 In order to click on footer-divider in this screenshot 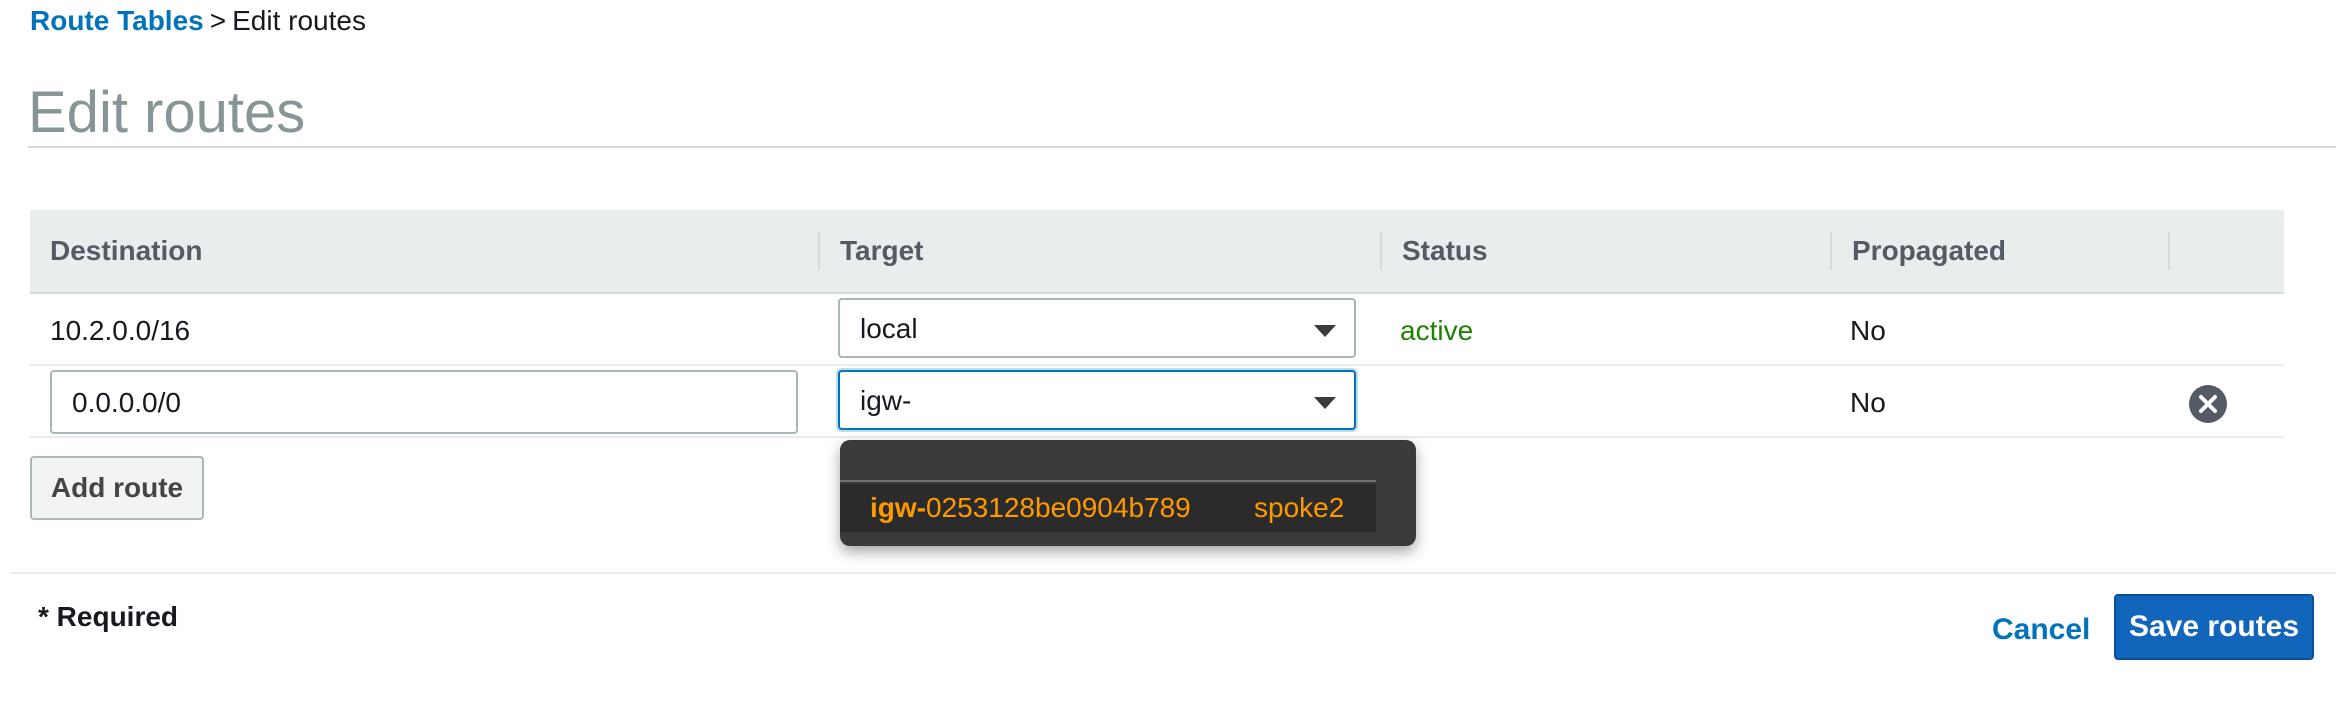, I will do `click(1173, 573)`.